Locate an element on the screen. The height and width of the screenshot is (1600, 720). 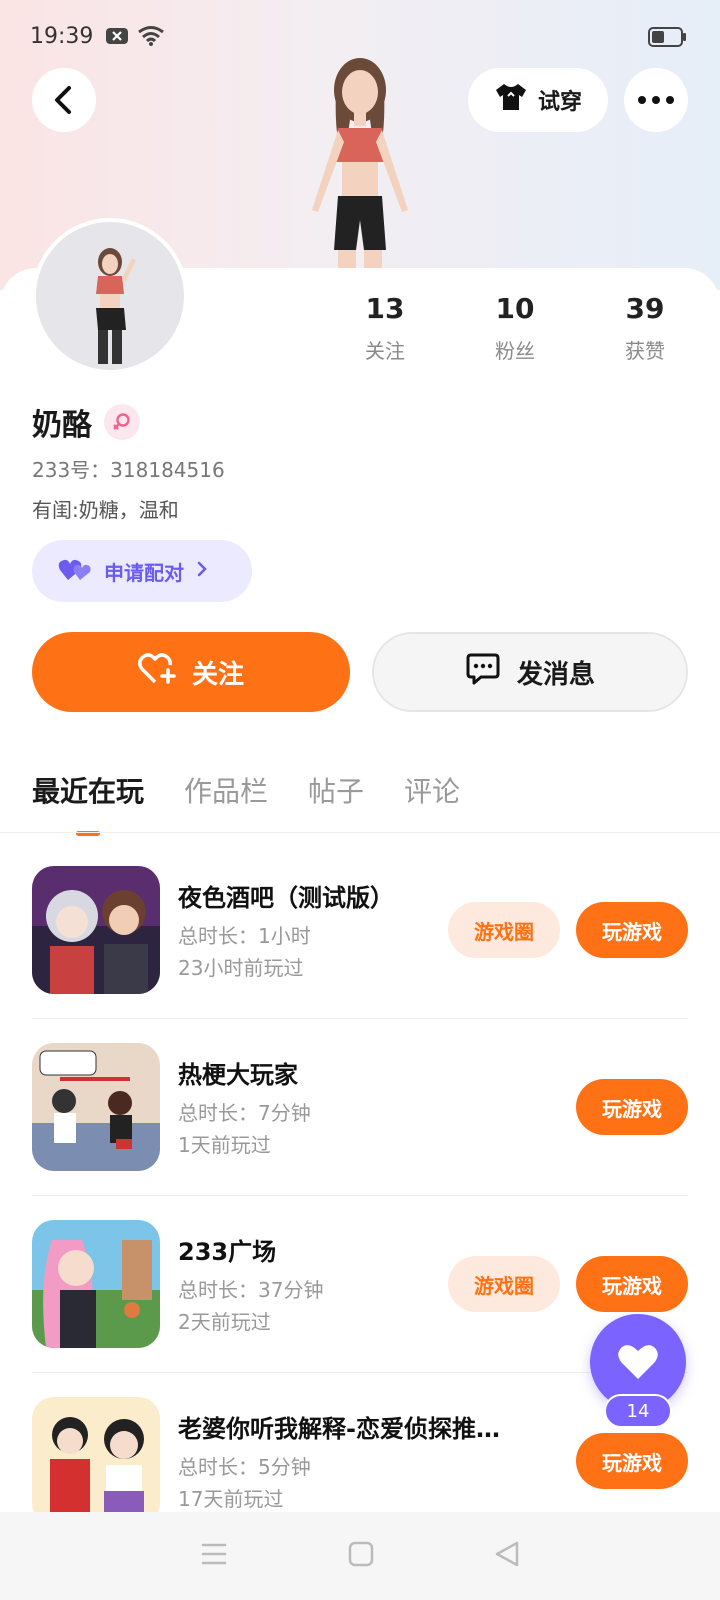
chat-bubble-icon is located at coordinates (483, 672).